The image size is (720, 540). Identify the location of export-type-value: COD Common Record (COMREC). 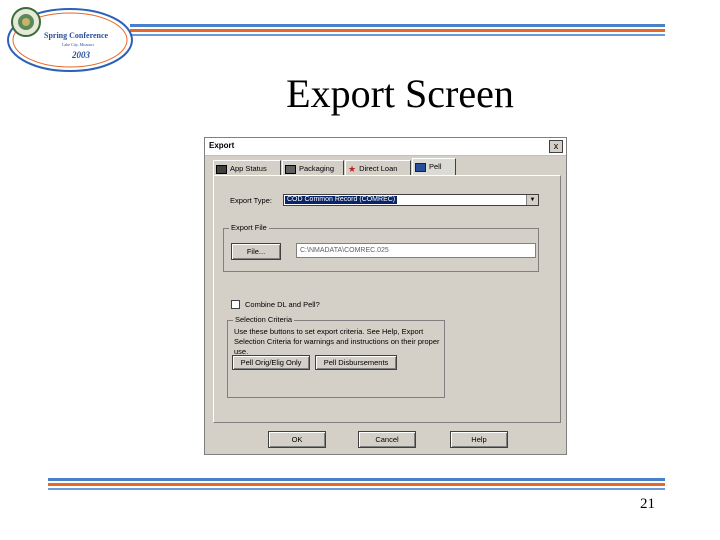
(341, 200).